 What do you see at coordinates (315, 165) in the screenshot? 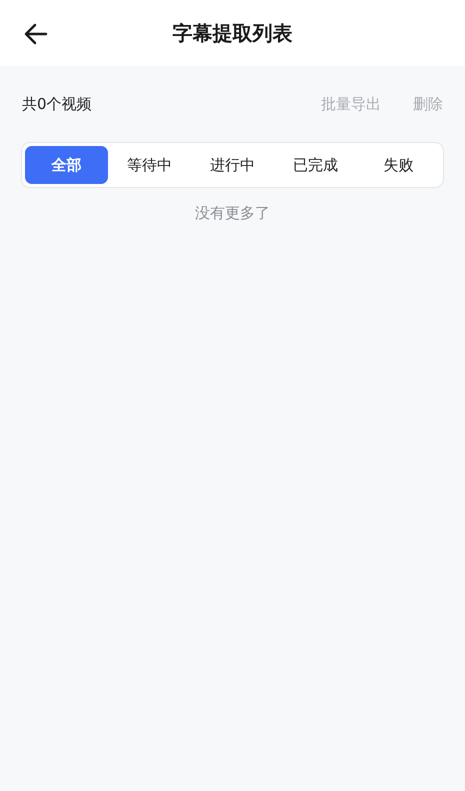
I see `filter-tab: 已完成` at bounding box center [315, 165].